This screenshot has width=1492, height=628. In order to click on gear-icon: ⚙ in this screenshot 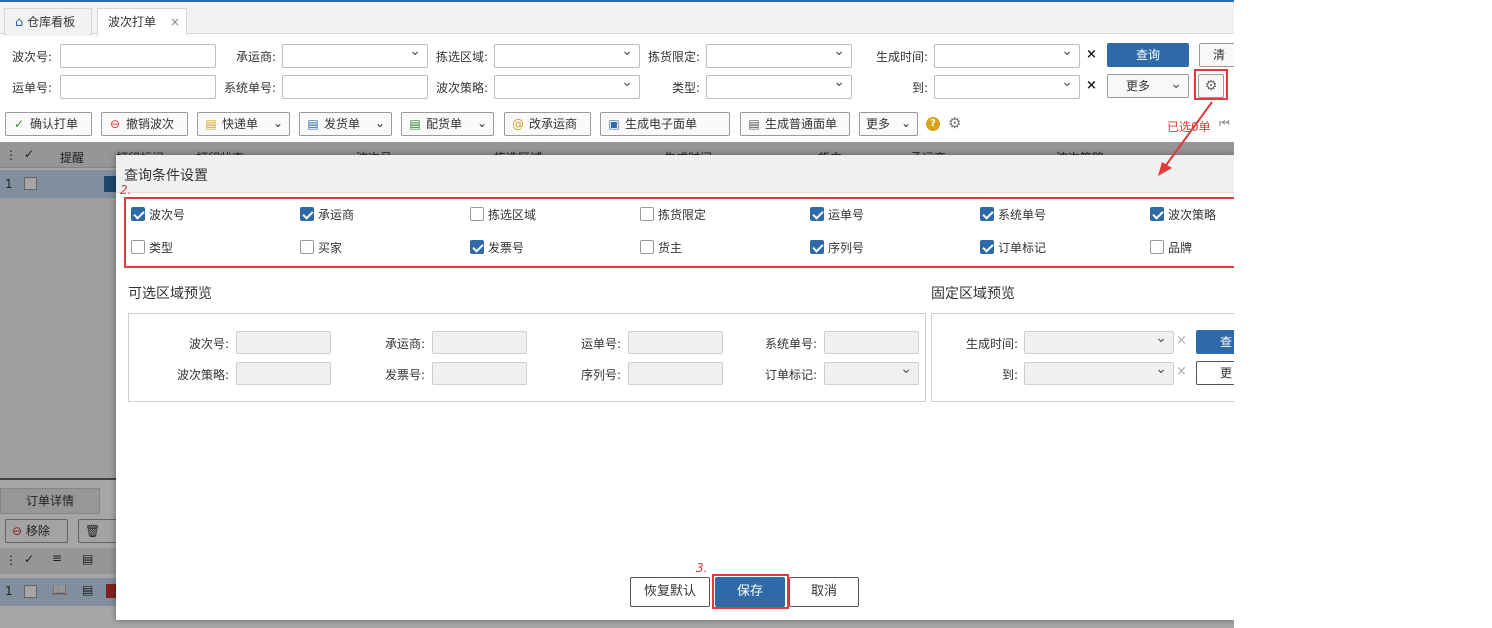, I will do `click(954, 123)`.